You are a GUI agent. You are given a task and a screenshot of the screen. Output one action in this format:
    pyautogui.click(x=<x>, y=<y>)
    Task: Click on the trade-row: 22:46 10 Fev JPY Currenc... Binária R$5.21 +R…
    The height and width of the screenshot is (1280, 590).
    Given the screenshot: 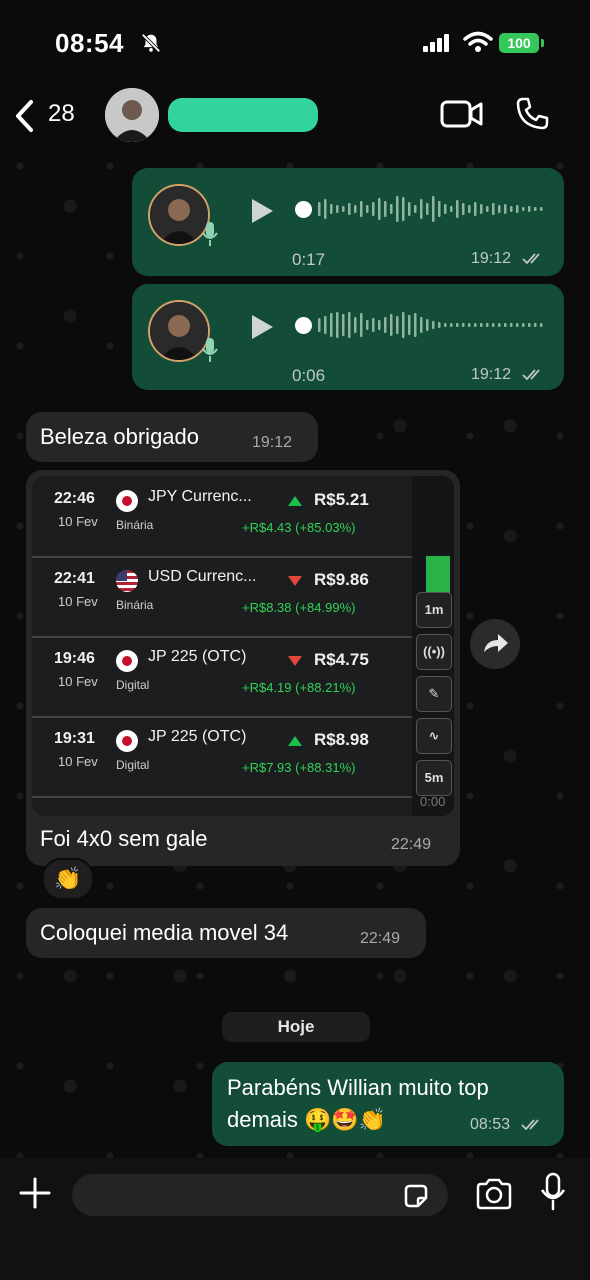 What is the action you would take?
    pyautogui.click(x=222, y=517)
    